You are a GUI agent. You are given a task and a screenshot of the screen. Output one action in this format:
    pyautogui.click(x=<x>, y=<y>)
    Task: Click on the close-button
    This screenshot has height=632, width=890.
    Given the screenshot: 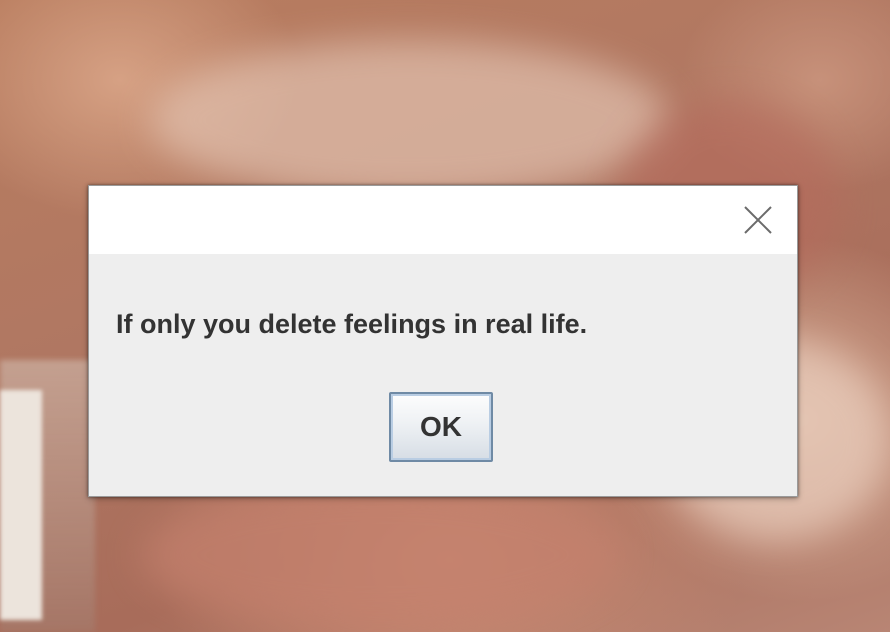 What is the action you would take?
    pyautogui.click(x=758, y=220)
    